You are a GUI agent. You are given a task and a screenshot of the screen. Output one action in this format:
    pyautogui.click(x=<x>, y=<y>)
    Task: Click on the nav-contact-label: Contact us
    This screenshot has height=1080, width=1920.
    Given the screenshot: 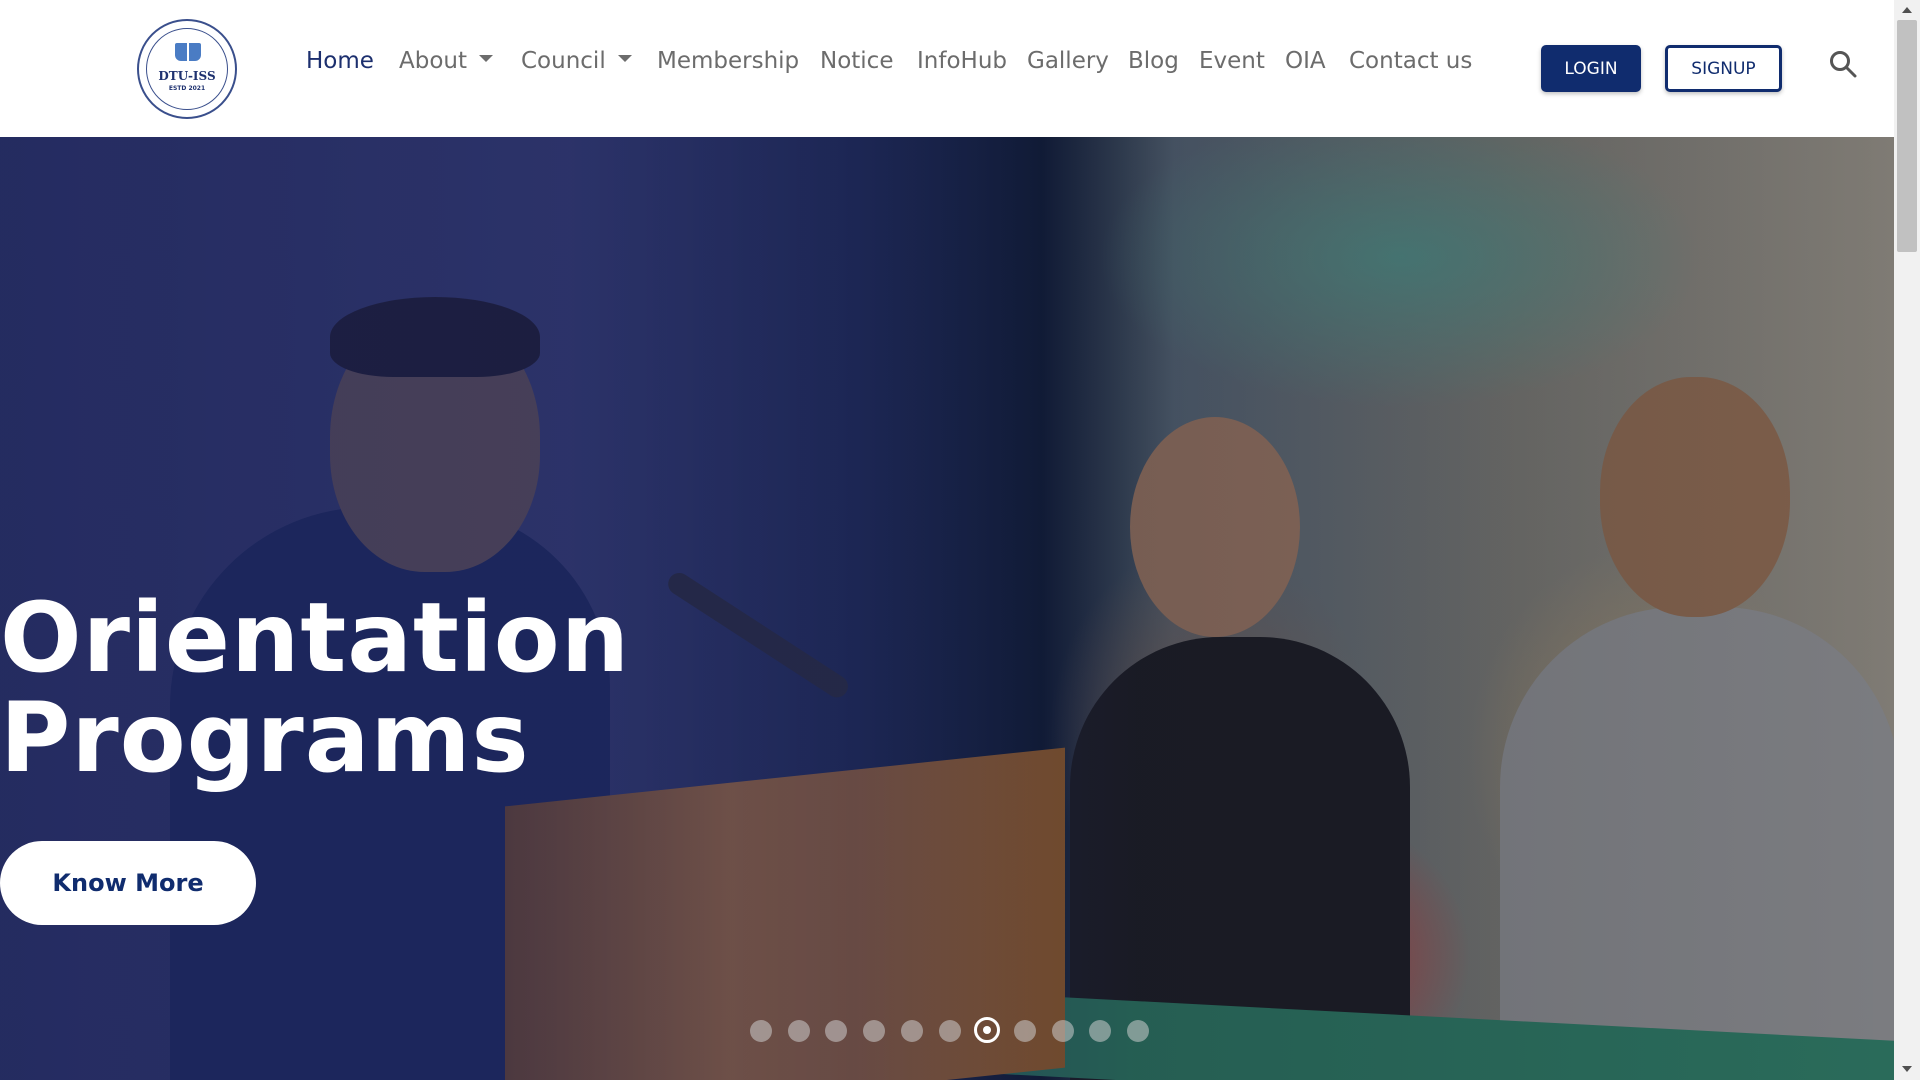 What is the action you would take?
    pyautogui.click(x=1411, y=61)
    